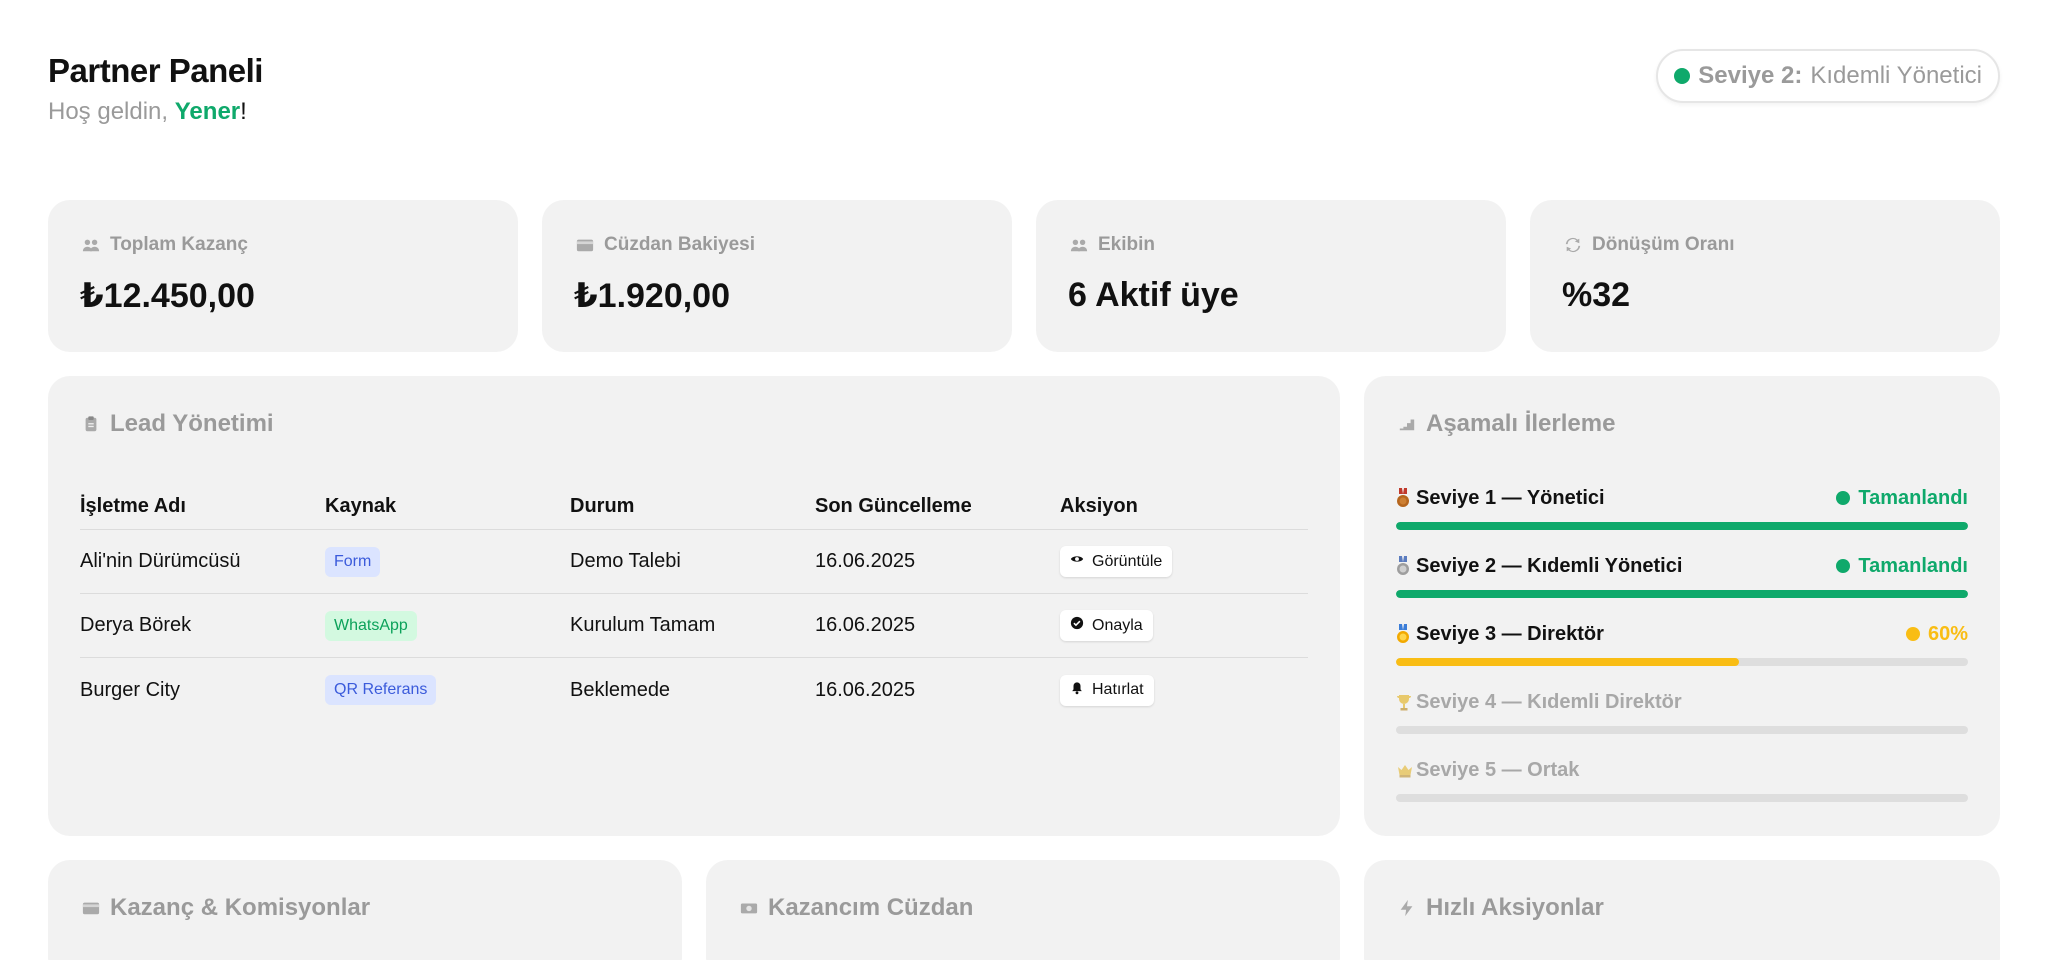  Describe the element at coordinates (1896, 75) in the screenshot. I see `level-badge-value: Kıdemli Yönetici` at that location.